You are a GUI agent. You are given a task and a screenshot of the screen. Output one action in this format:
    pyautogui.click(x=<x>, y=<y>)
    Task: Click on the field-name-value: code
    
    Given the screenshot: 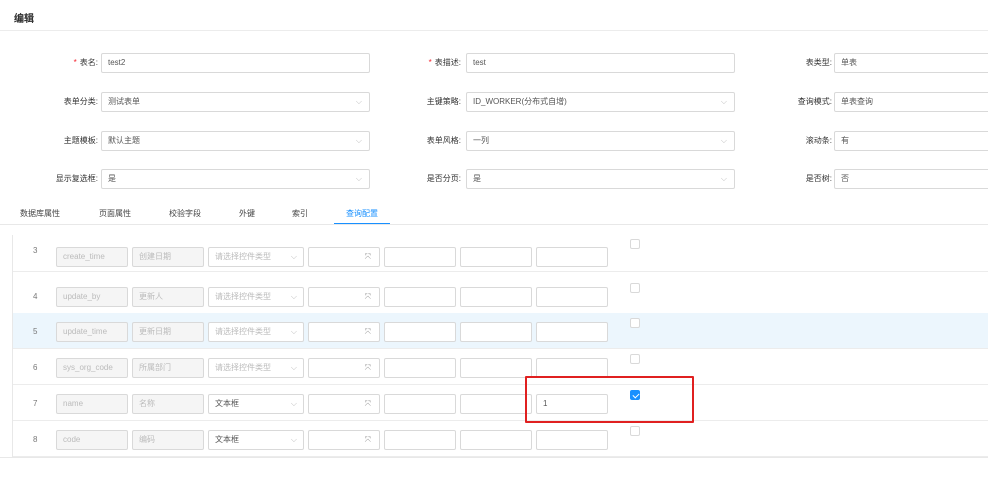 What is the action you would take?
    pyautogui.click(x=72, y=439)
    